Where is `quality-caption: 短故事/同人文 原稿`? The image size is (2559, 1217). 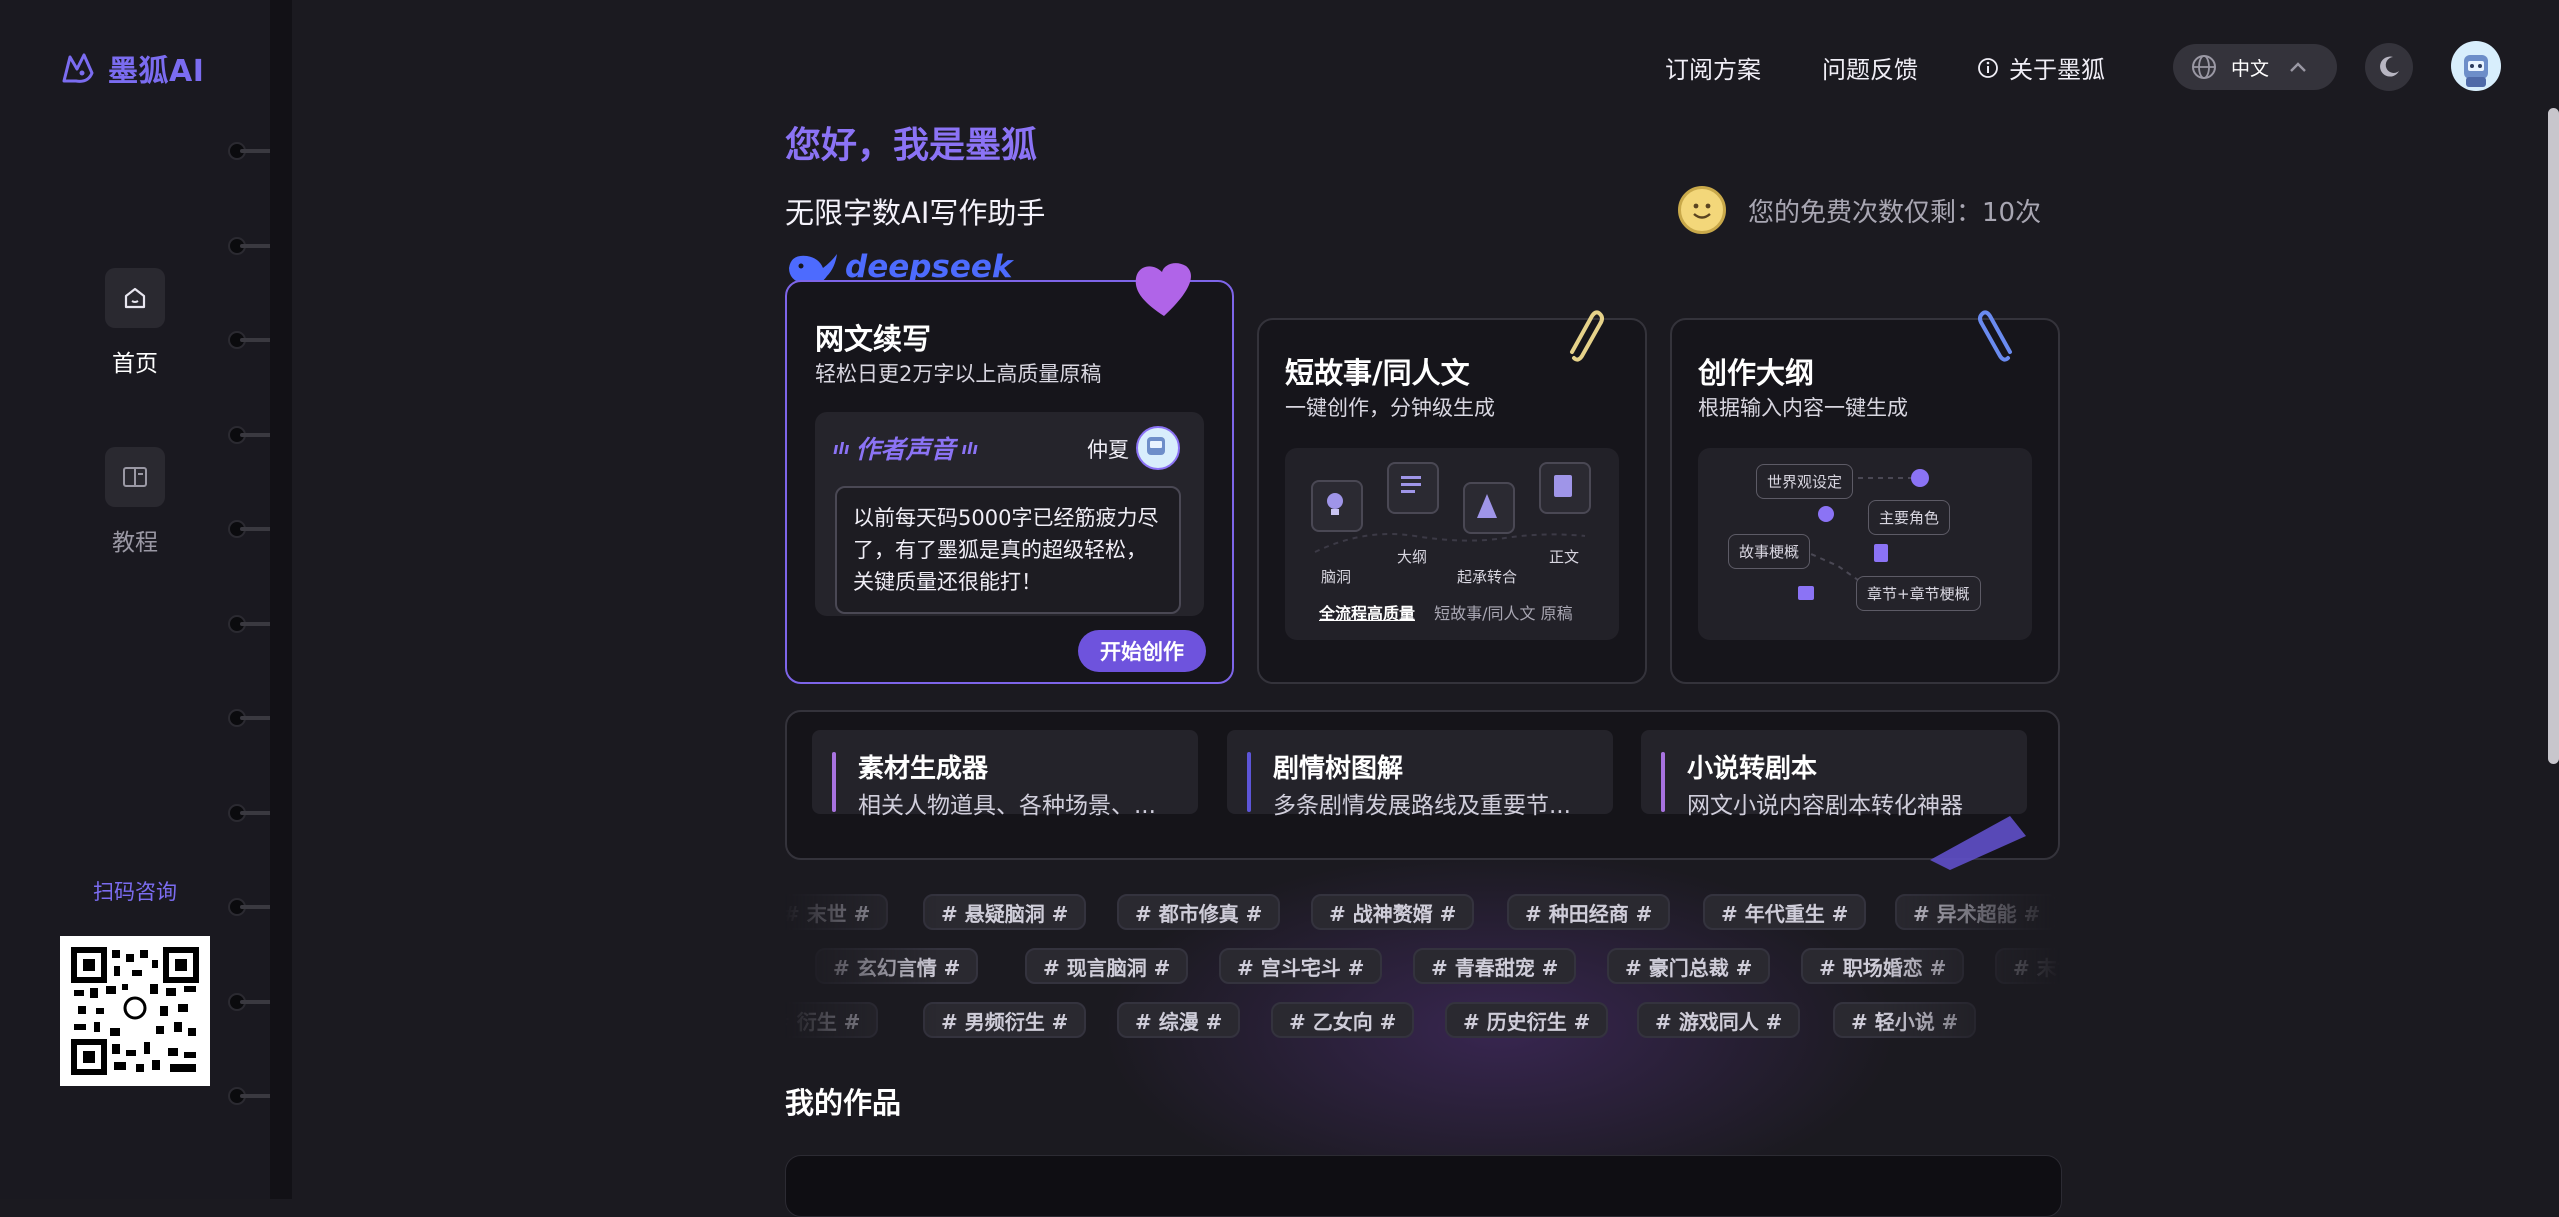 quality-caption: 短故事/同人文 原稿 is located at coordinates (1503, 613).